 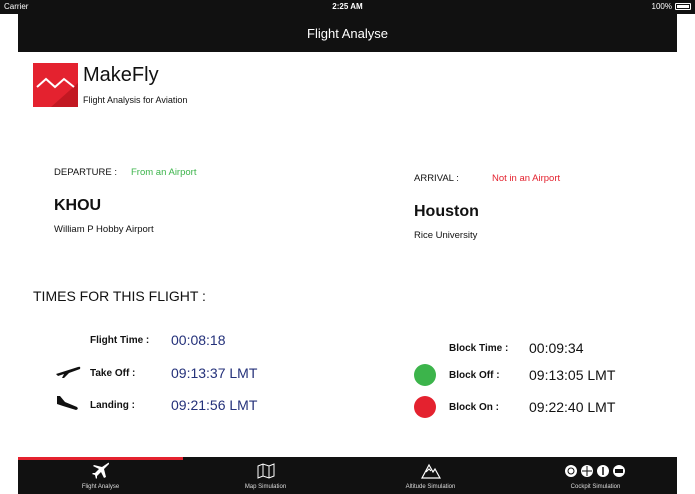 I want to click on flight-time-value: 00:08:18, so click(x=198, y=340).